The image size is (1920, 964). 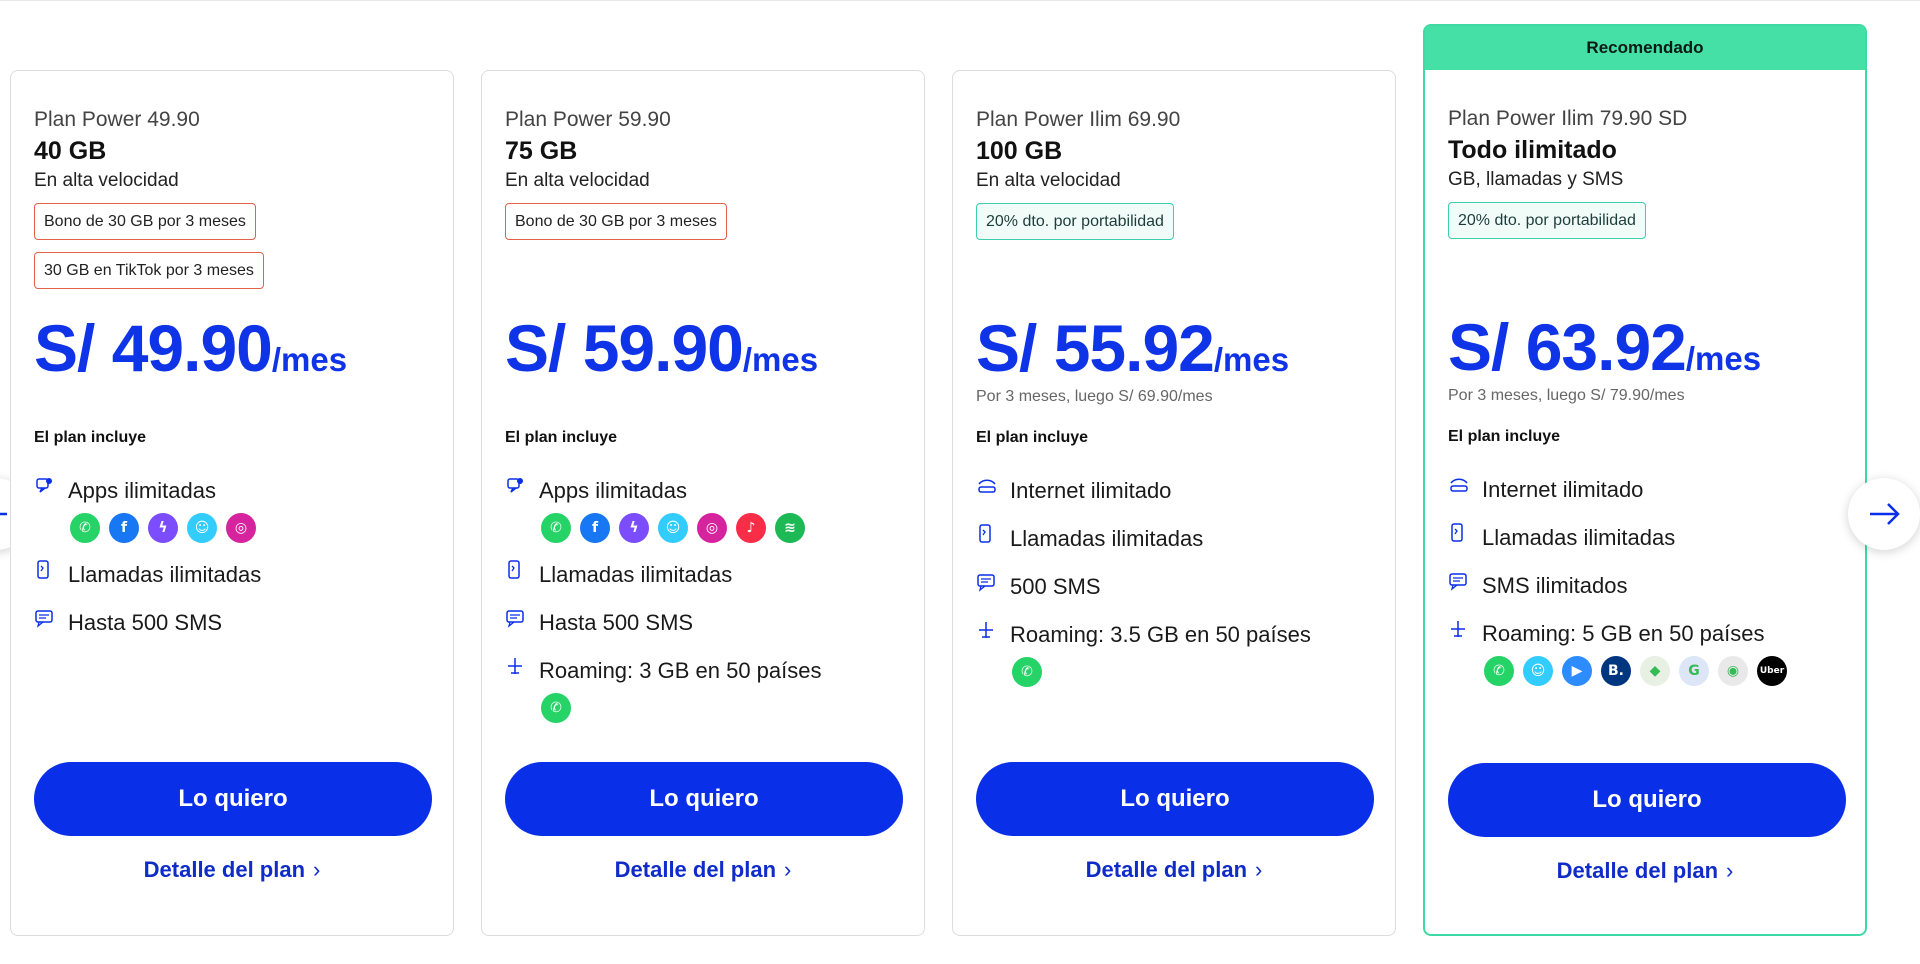 I want to click on plan-price: S/ 63.92/mes, so click(x=1648, y=353).